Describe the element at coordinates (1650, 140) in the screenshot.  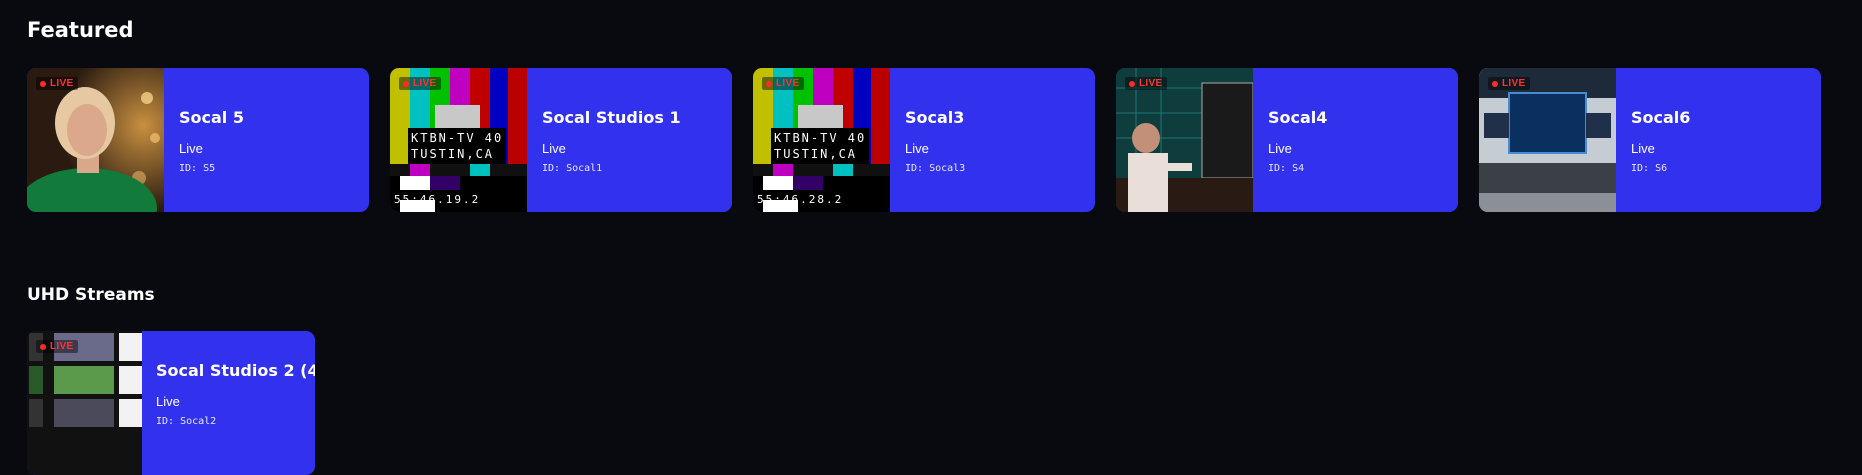
I see `stream-card-socal6: LIVE Socal6 Live ID: S6` at that location.